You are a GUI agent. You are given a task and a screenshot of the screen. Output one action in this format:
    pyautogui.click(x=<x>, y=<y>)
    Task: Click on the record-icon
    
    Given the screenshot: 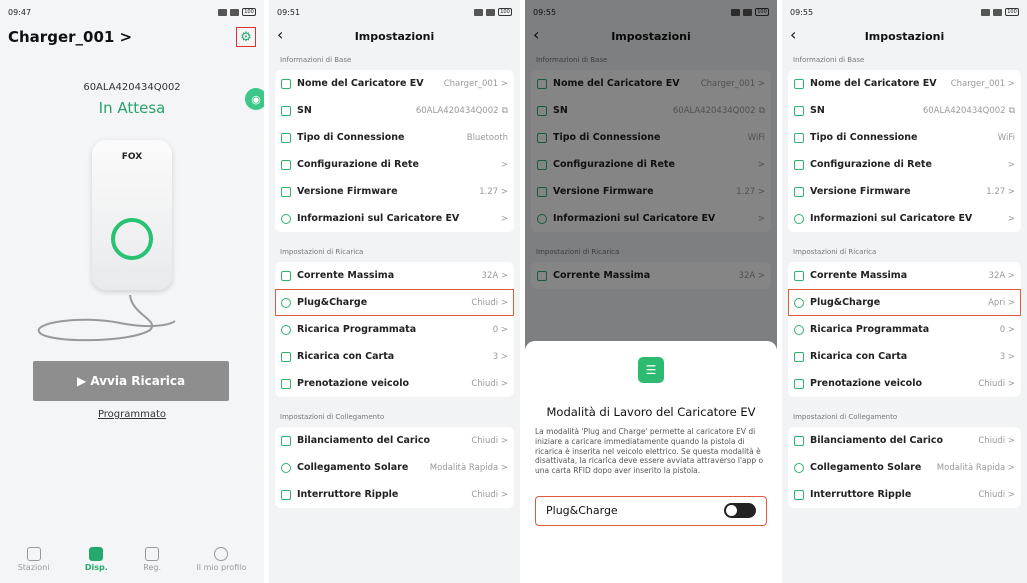 What is the action you would take?
    pyautogui.click(x=152, y=554)
    